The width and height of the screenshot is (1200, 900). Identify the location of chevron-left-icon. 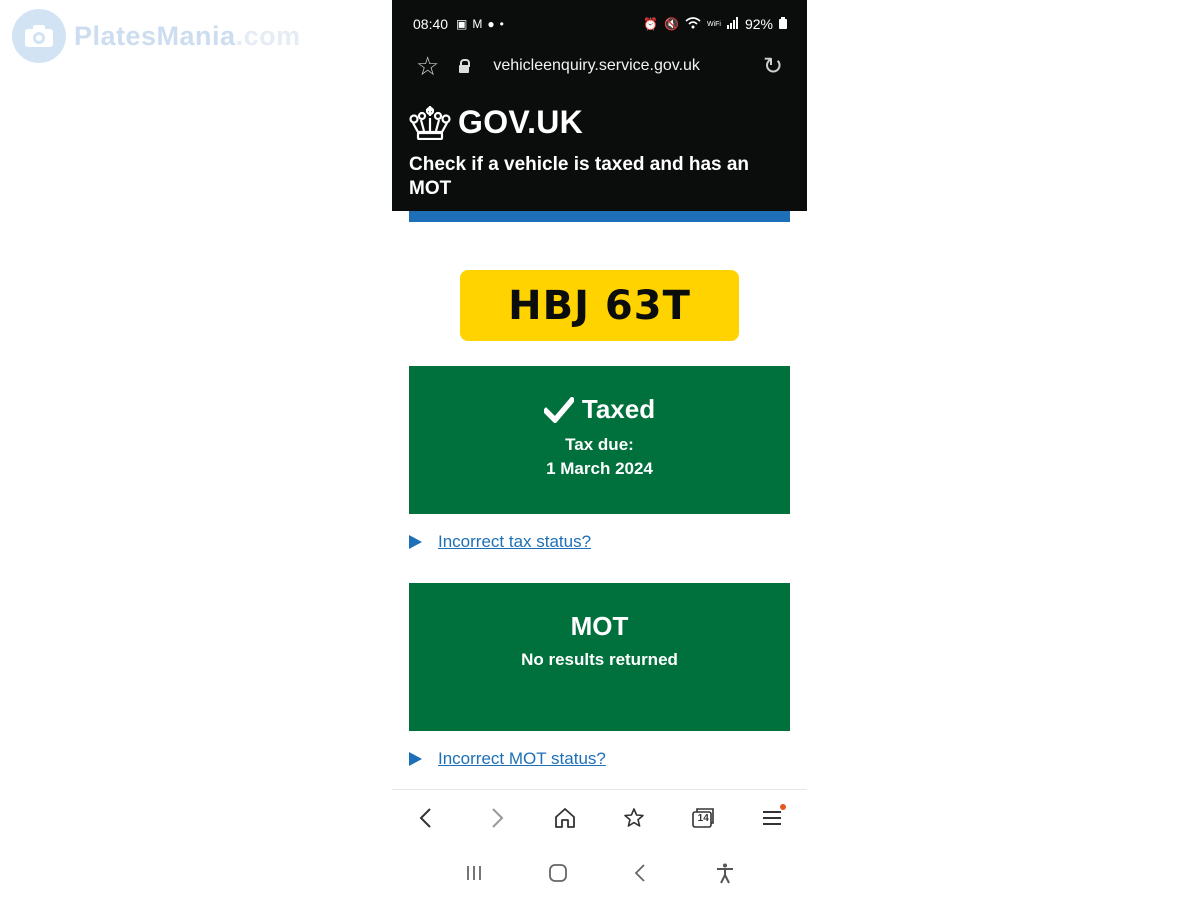
(425, 818).